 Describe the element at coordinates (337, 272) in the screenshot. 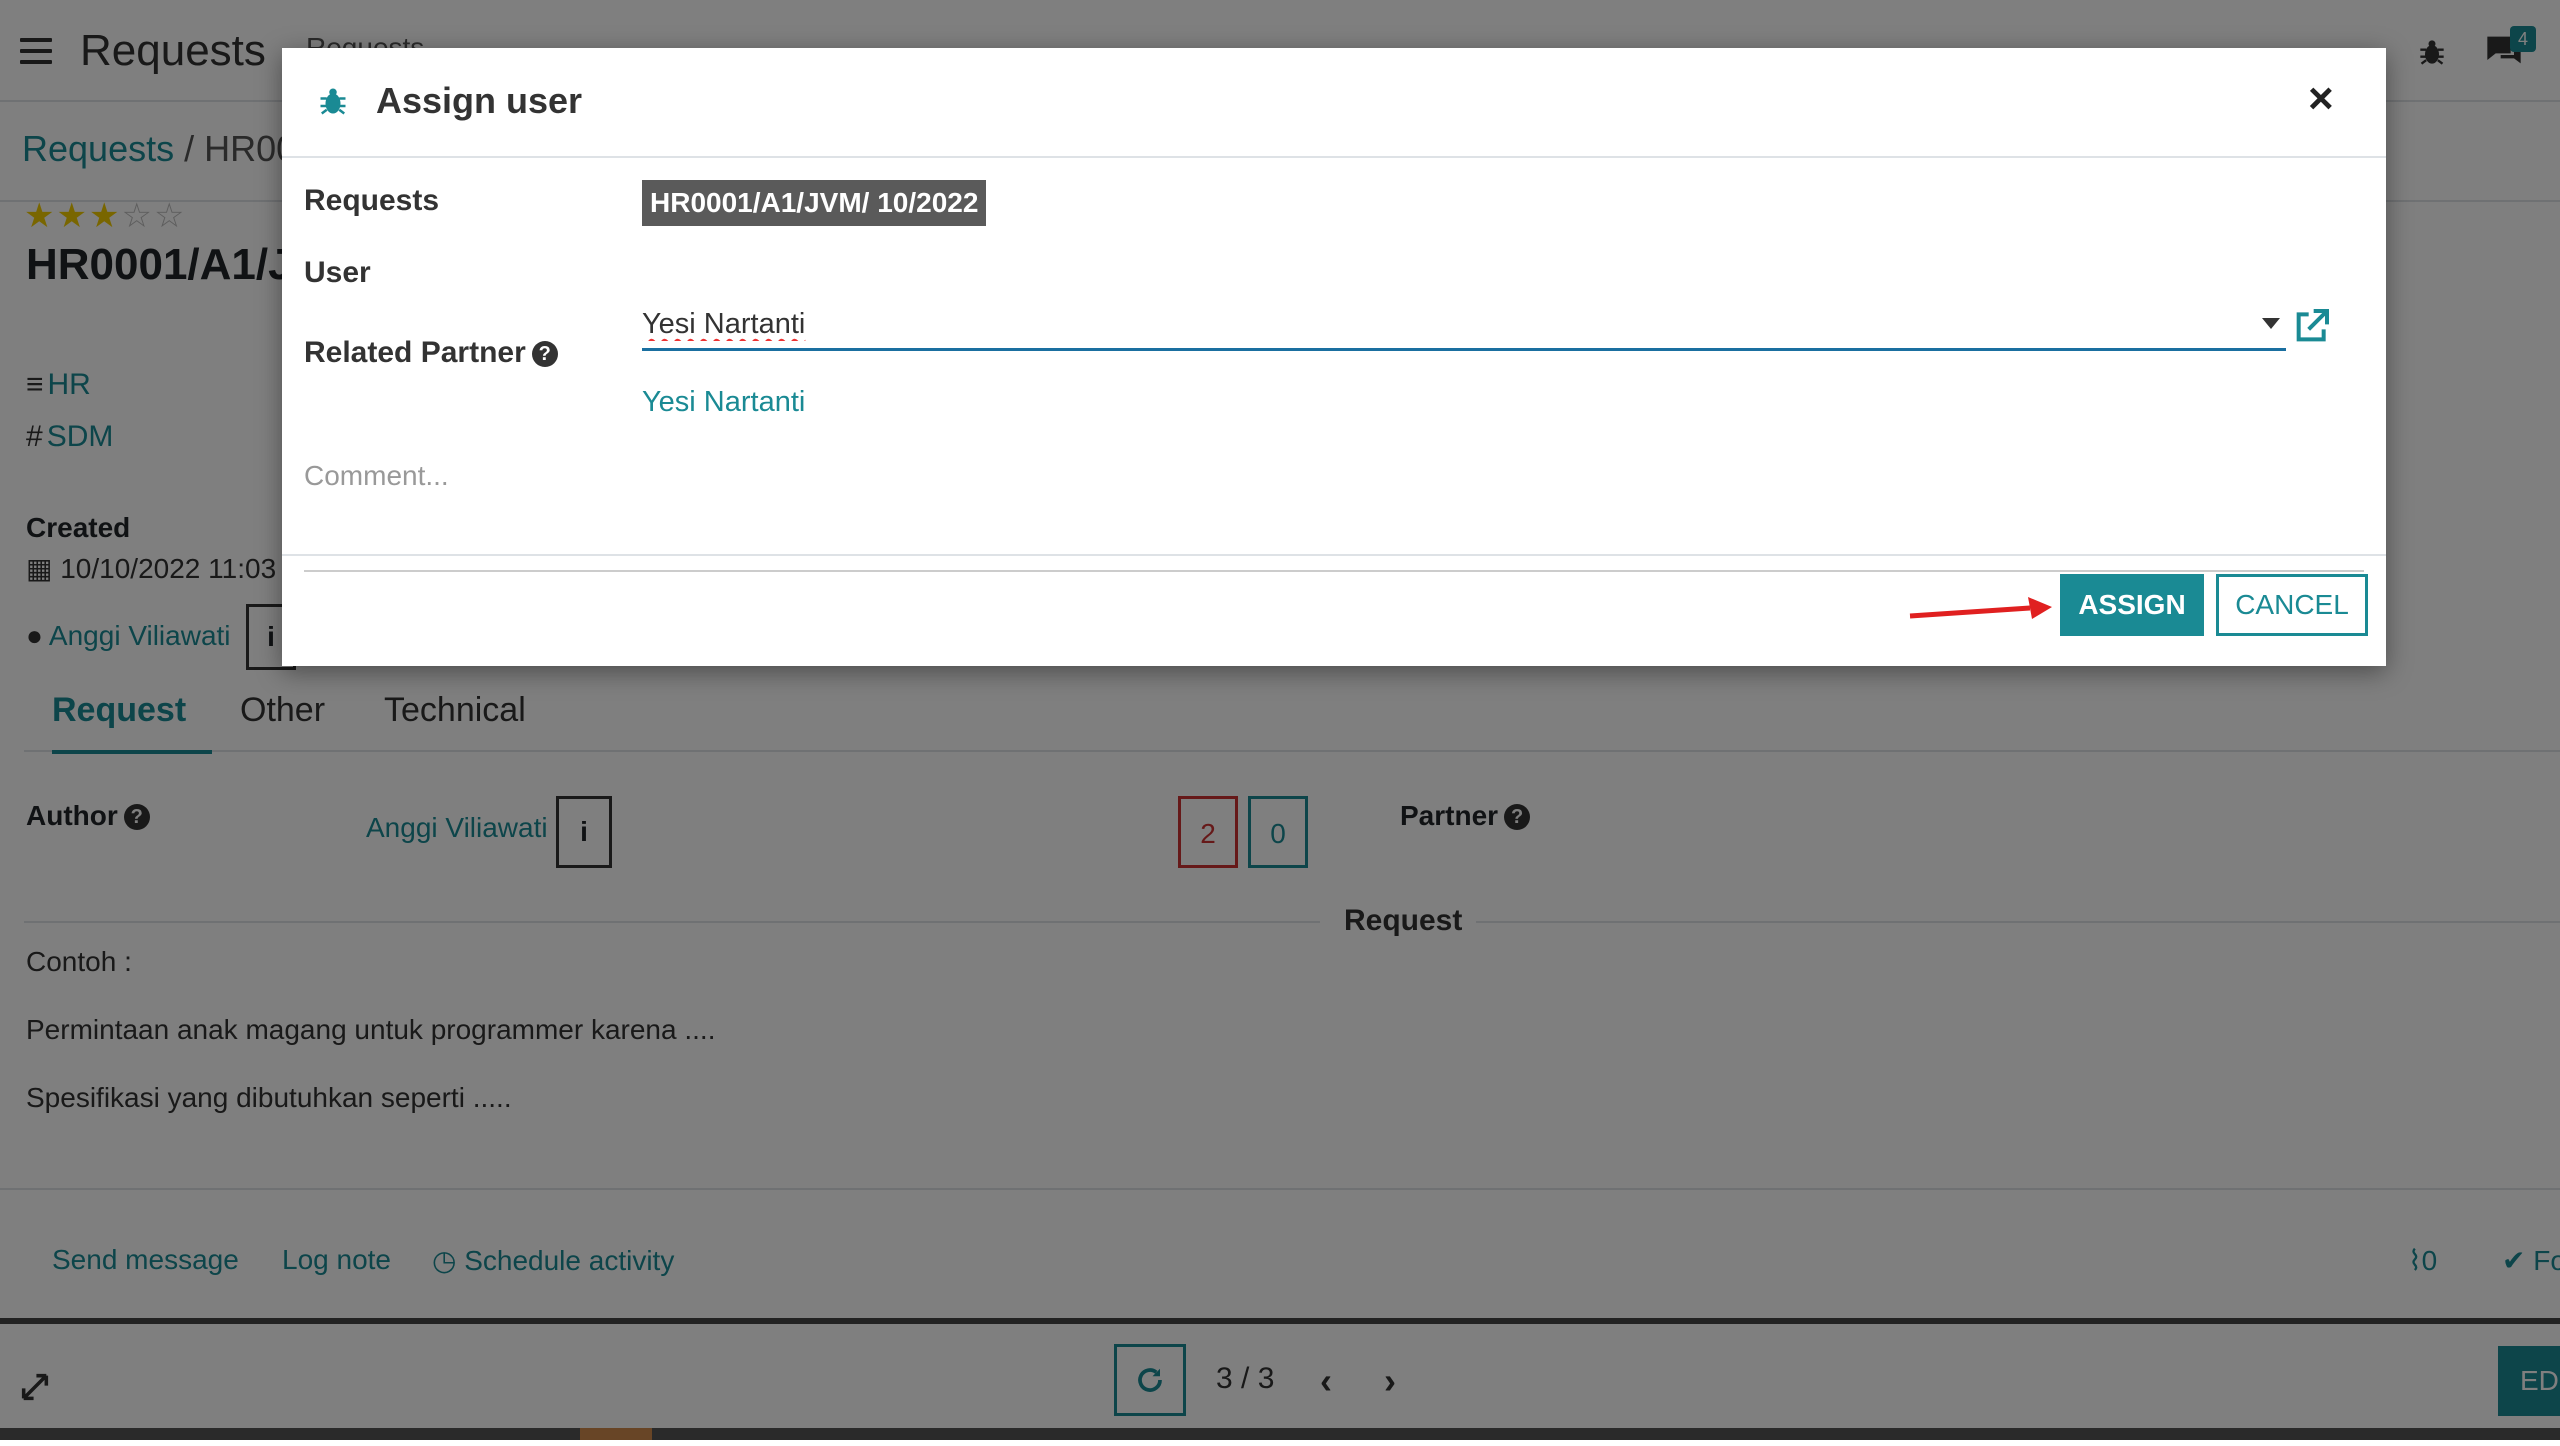

I see `user-label: User` at that location.